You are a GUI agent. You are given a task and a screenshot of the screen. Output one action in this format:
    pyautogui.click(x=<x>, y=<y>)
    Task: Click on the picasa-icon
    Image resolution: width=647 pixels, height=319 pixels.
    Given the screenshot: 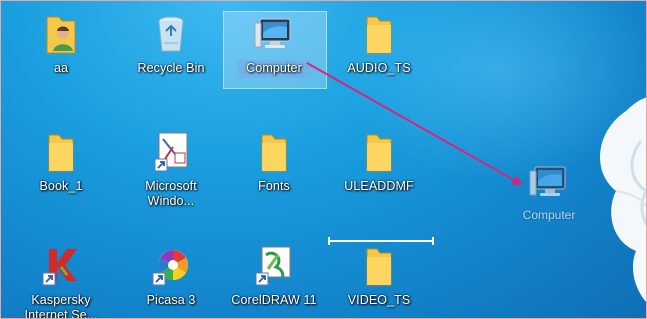 What is the action you would take?
    pyautogui.click(x=170, y=268)
    